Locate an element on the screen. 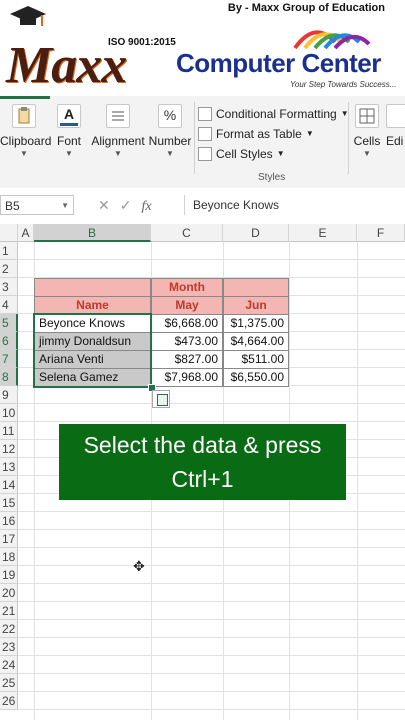 The height and width of the screenshot is (720, 405). row-header-16: 16 is located at coordinates (9, 521).